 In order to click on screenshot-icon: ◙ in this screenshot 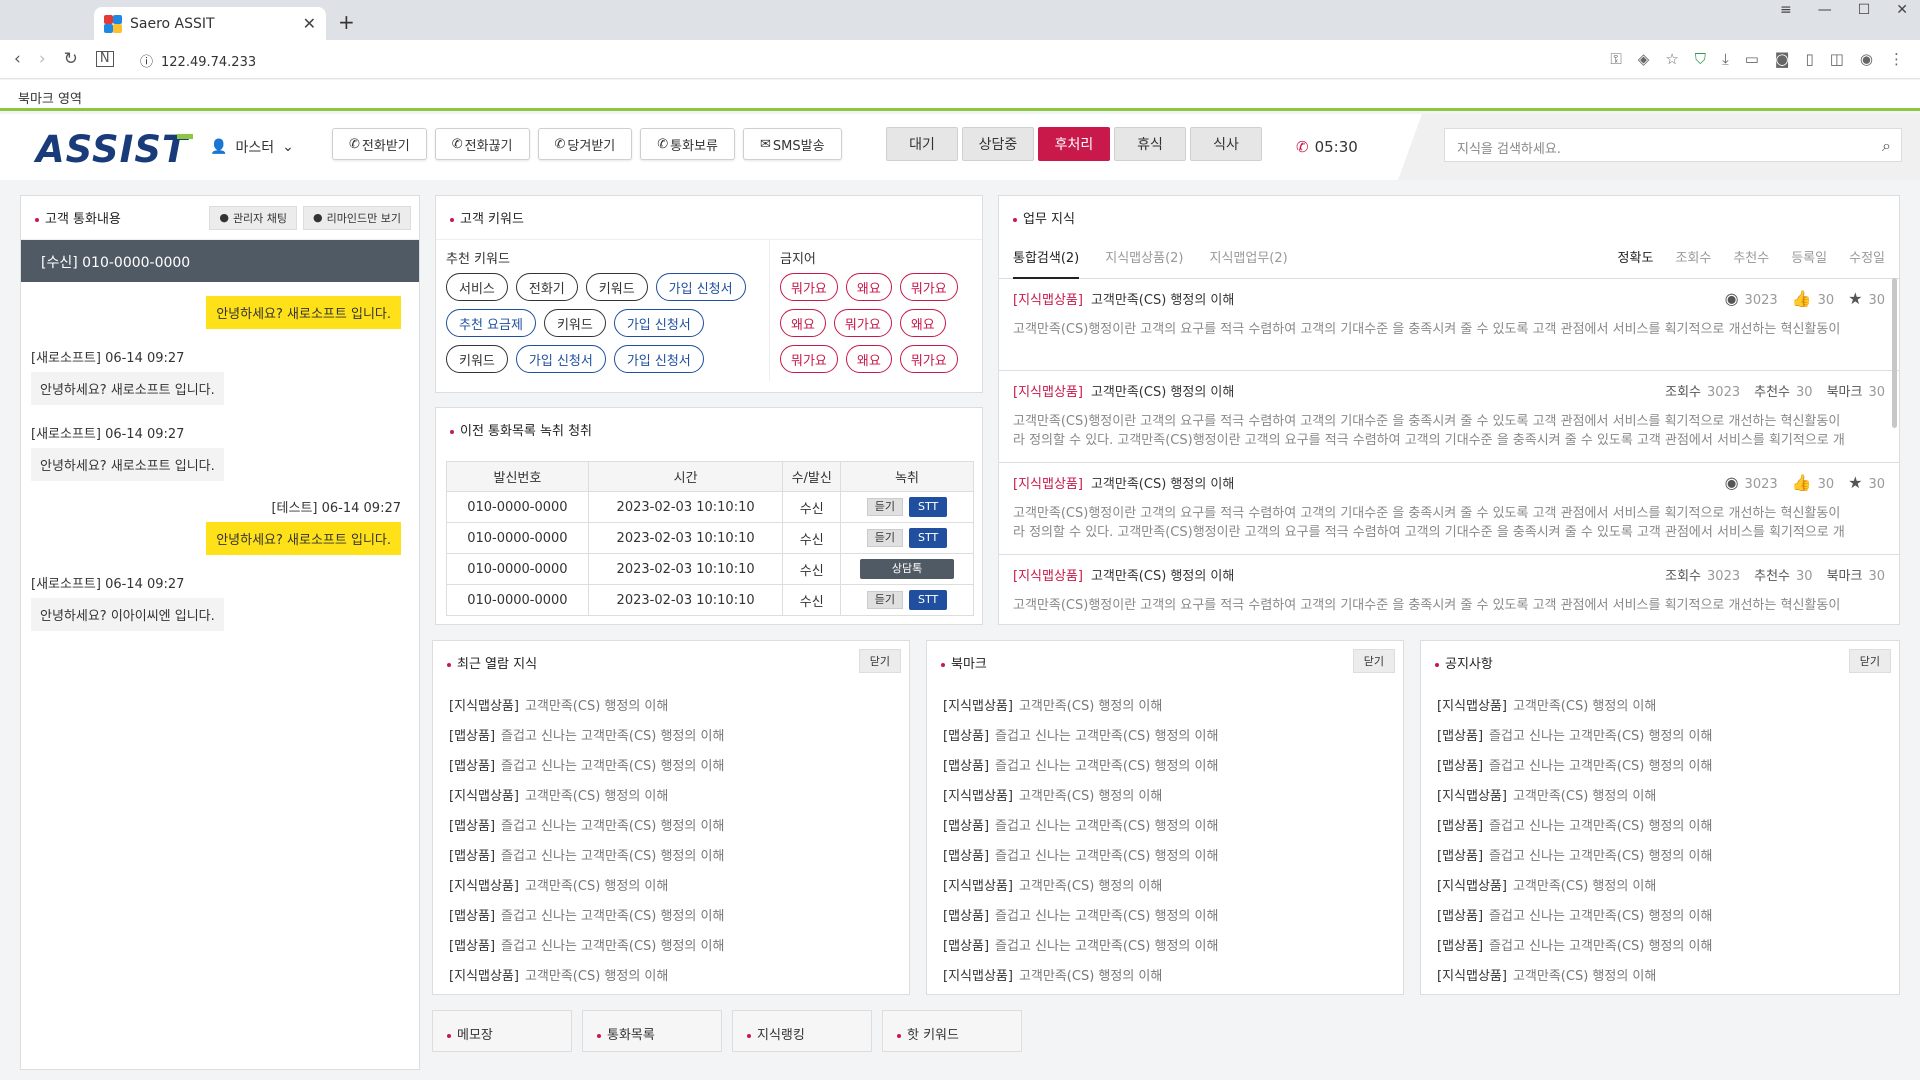, I will do `click(1782, 59)`.